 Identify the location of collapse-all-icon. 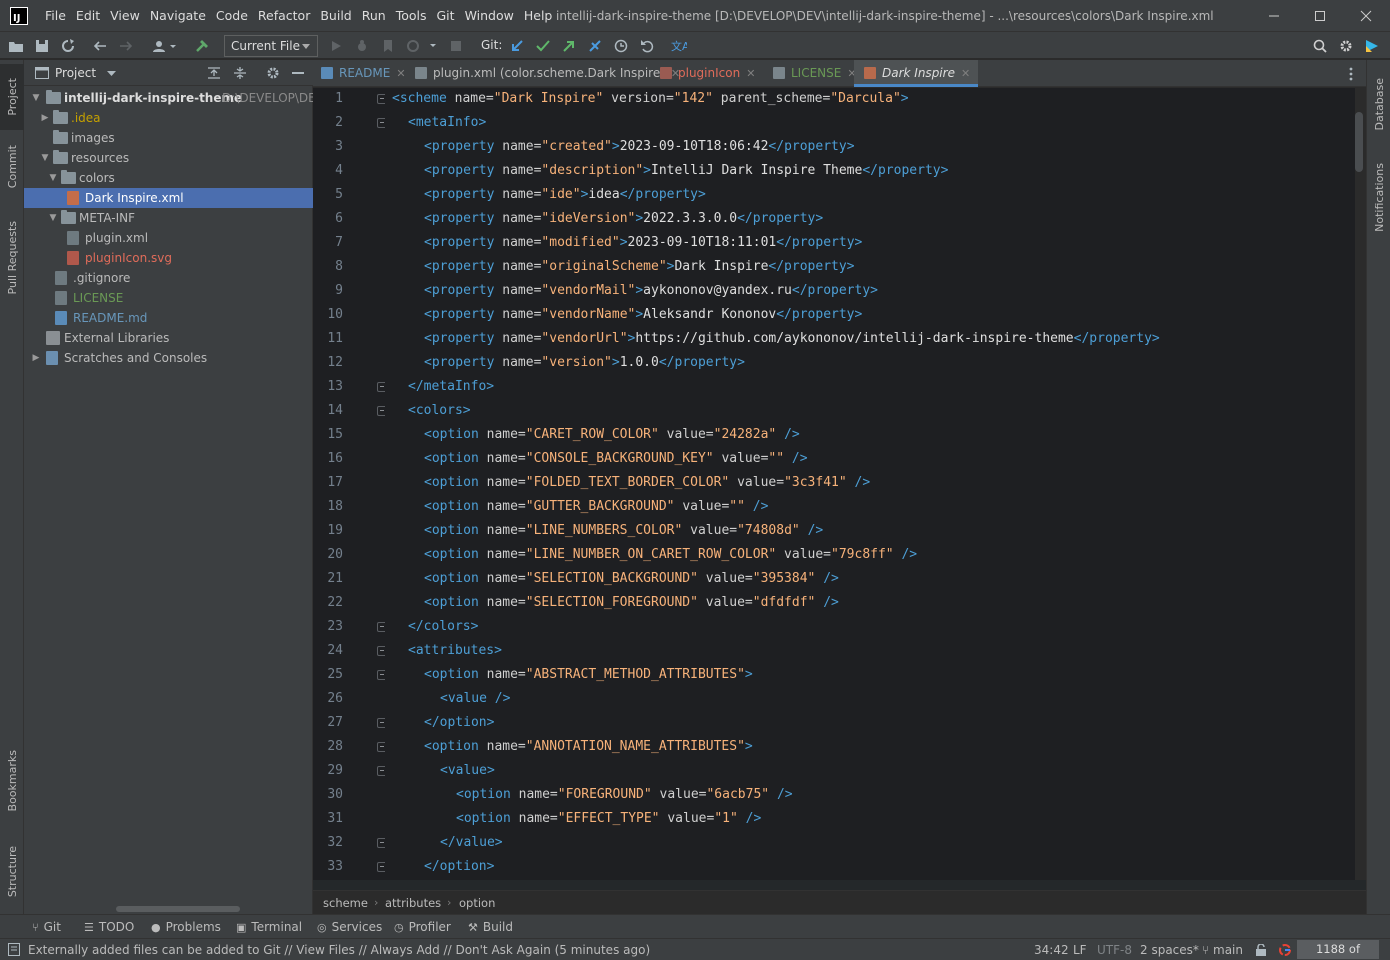
(240, 73).